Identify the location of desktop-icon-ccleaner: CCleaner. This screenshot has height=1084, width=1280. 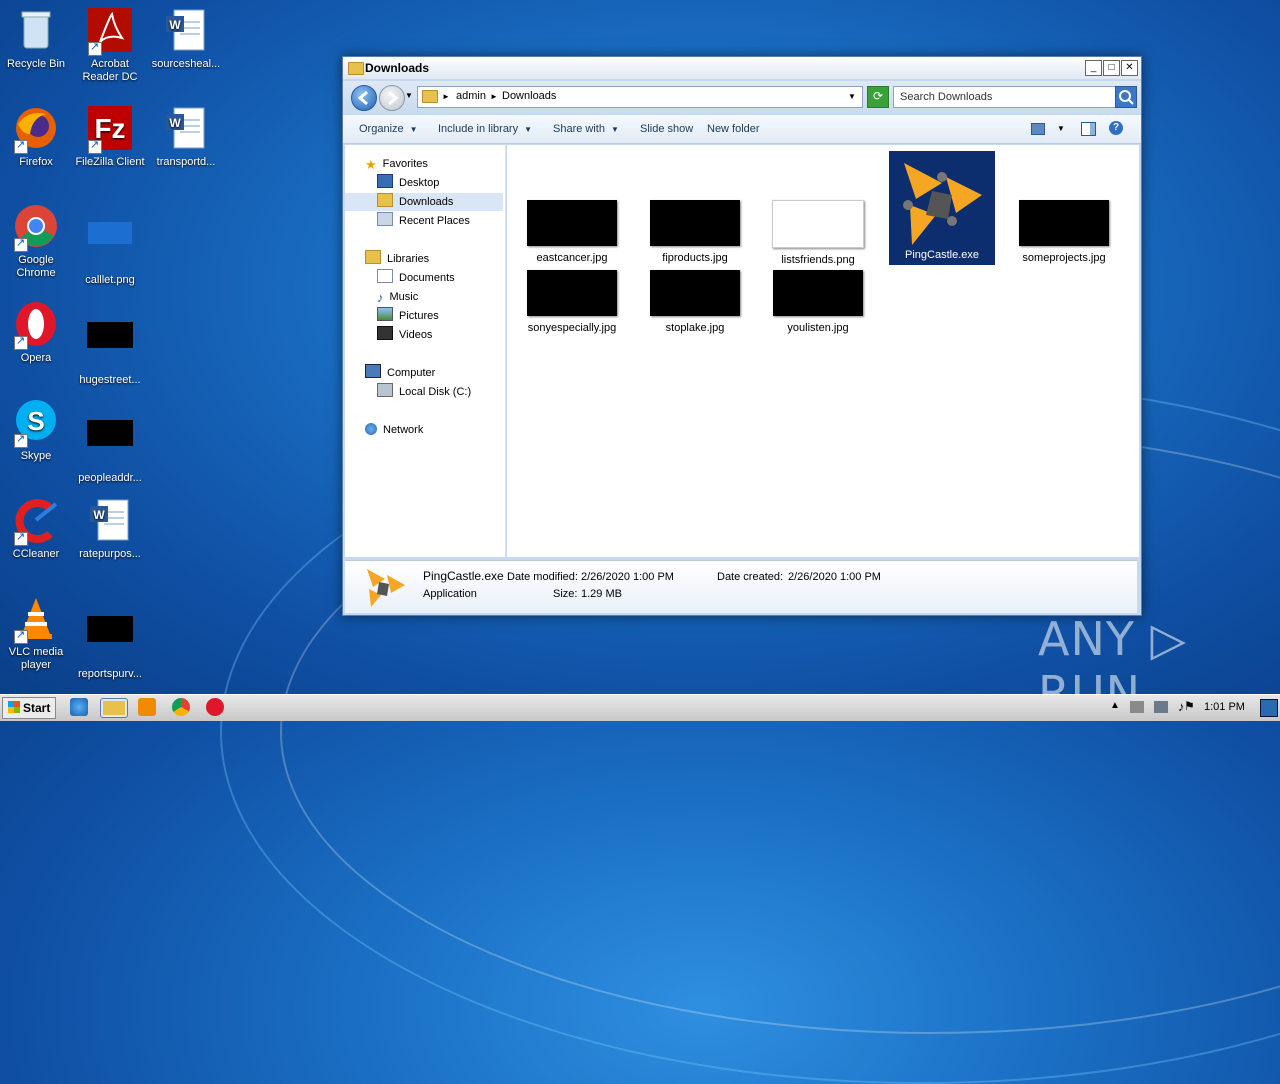
(36, 528).